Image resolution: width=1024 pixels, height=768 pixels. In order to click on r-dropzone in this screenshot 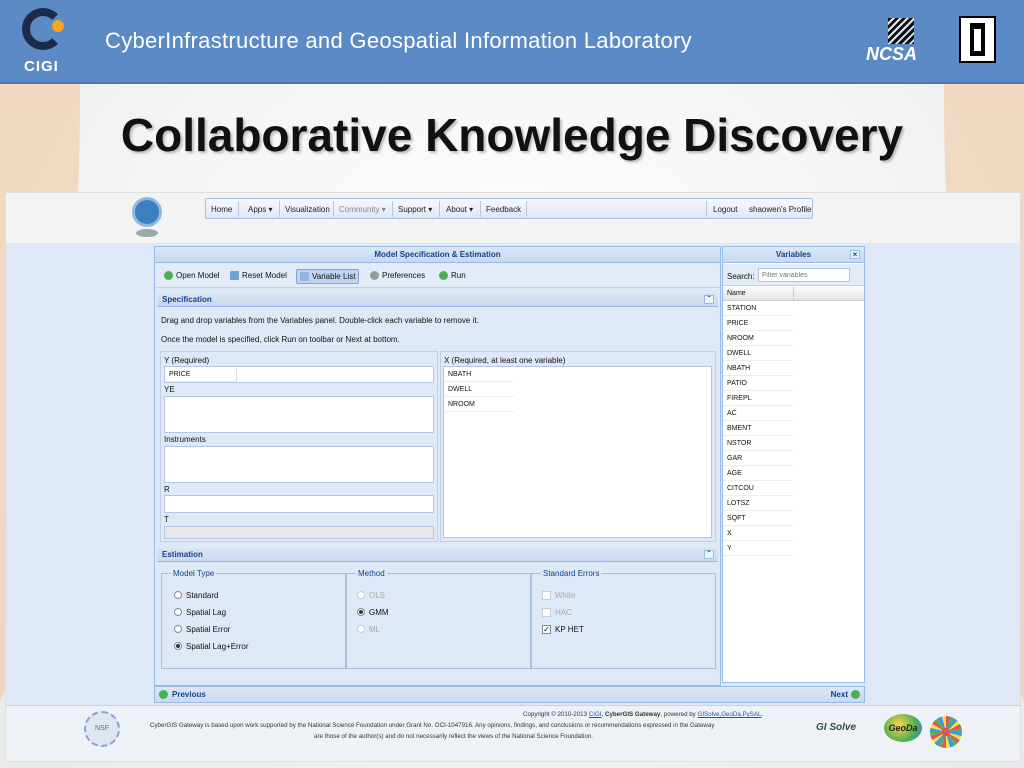, I will do `click(299, 504)`.